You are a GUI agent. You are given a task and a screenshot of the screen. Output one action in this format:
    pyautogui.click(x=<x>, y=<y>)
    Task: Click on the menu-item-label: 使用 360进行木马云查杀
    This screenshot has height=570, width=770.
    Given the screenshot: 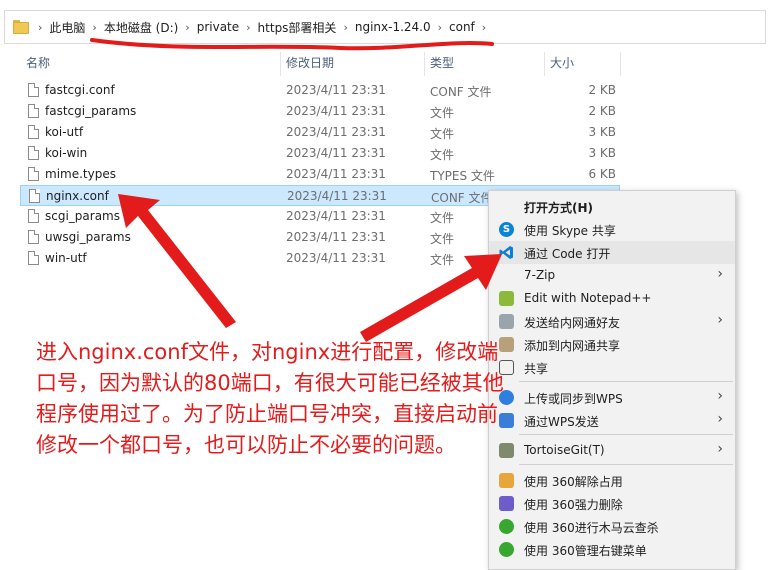 What is the action you would take?
    pyautogui.click(x=591, y=528)
    